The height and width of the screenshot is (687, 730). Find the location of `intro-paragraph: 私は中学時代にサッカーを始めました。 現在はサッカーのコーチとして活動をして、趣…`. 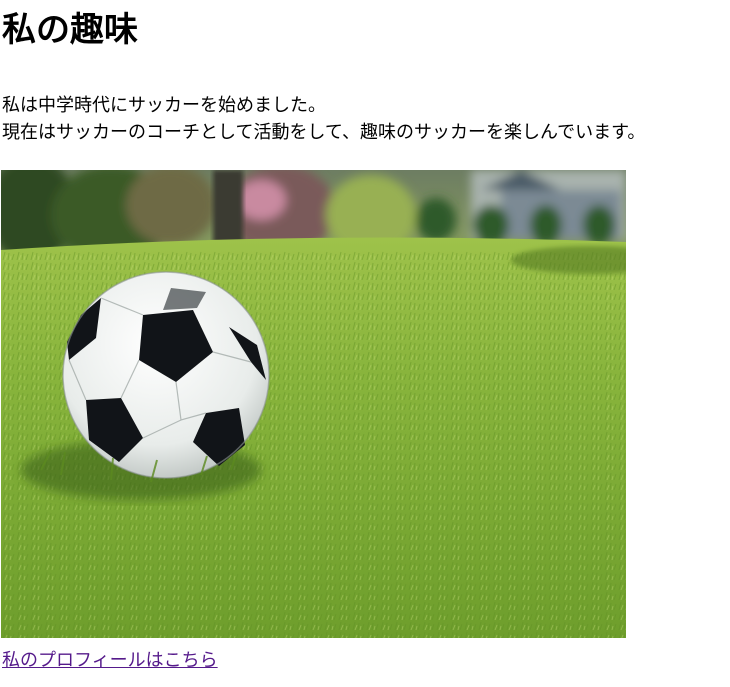

intro-paragraph: 私は中学時代にサッカーを始めました。 現在はサッカーのコーチとして活動をして、趣… is located at coordinates (323, 119).